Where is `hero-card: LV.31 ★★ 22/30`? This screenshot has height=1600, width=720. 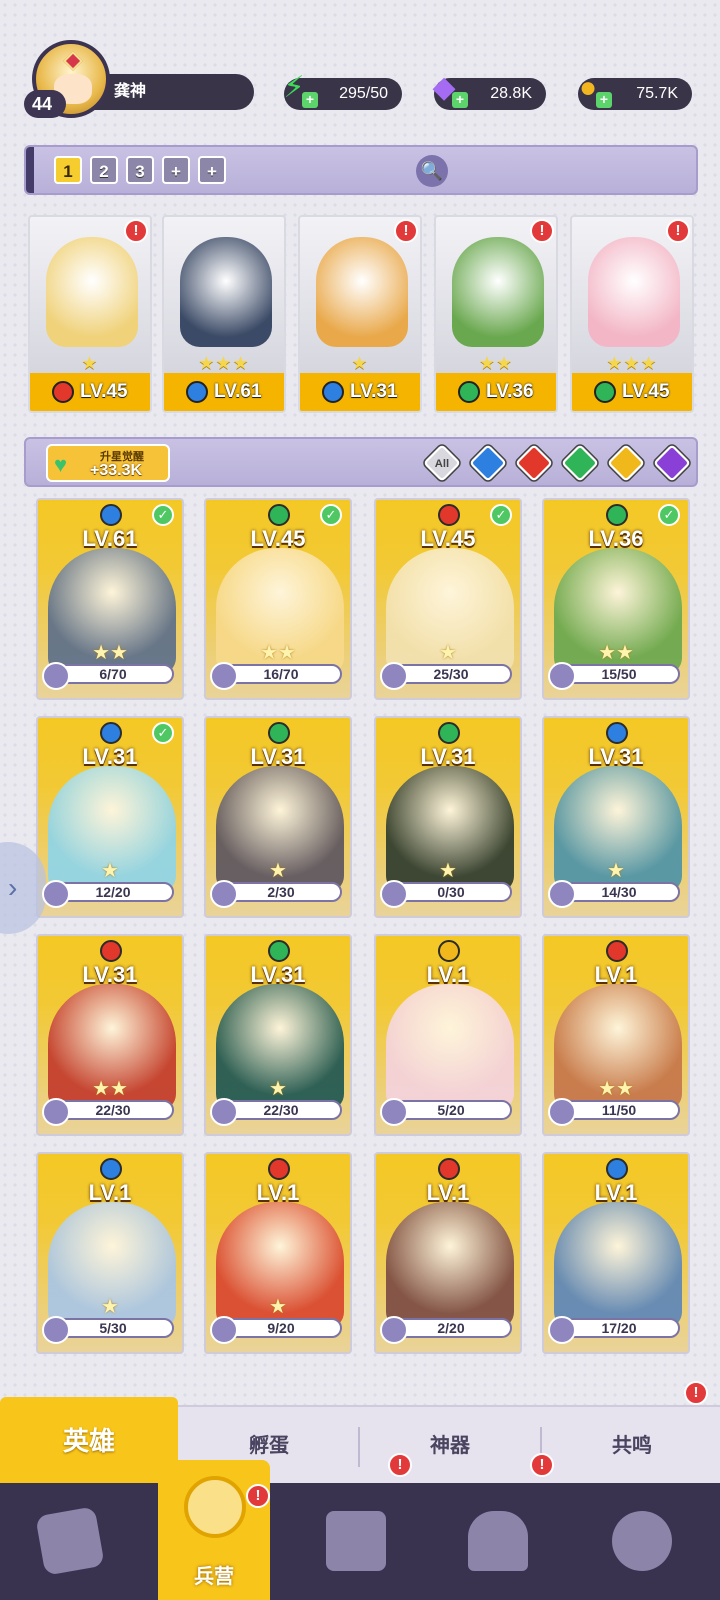 hero-card: LV.31 ★★ 22/30 is located at coordinates (110, 1035).